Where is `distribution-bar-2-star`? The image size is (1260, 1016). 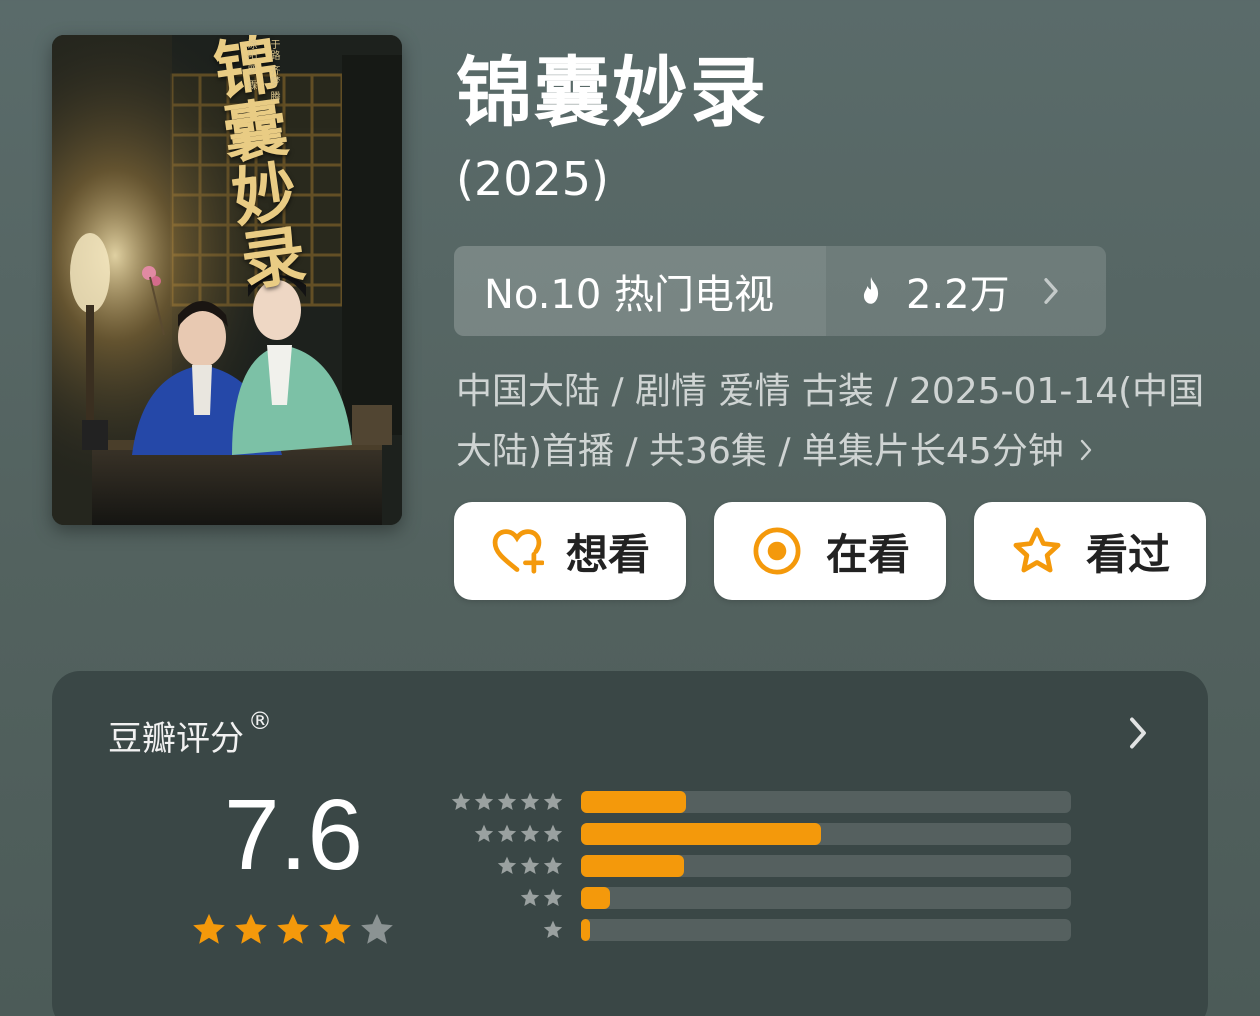 distribution-bar-2-star is located at coordinates (596, 898).